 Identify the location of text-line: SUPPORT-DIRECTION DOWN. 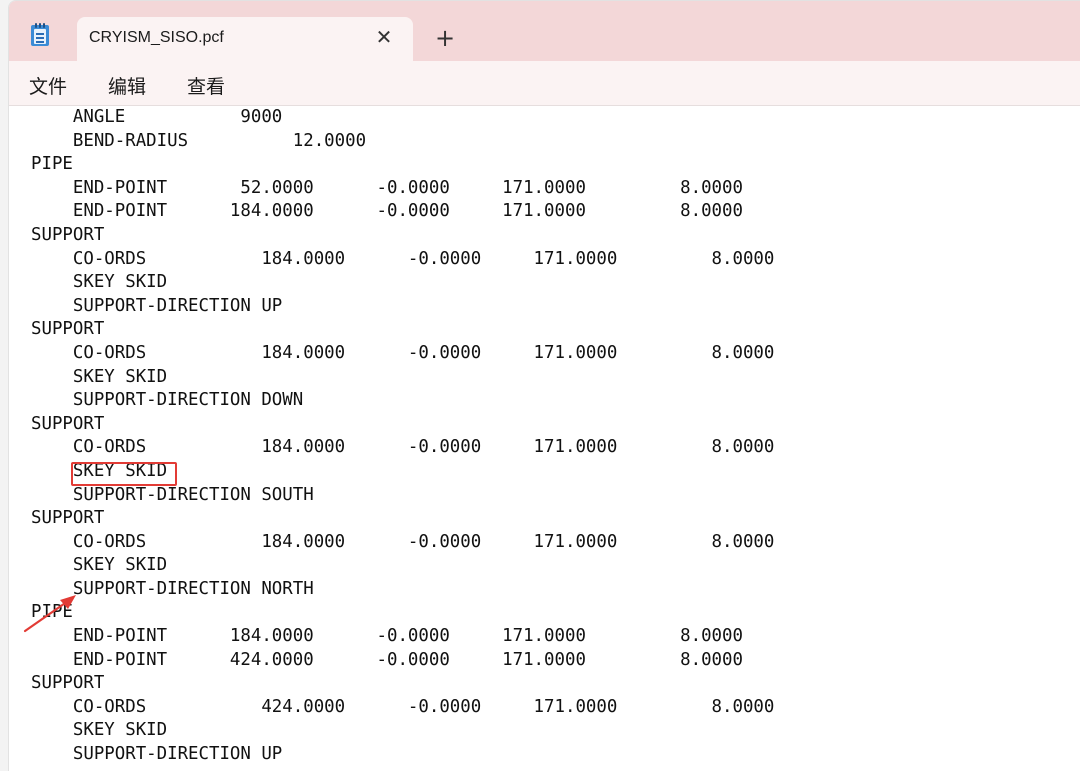
(167, 400).